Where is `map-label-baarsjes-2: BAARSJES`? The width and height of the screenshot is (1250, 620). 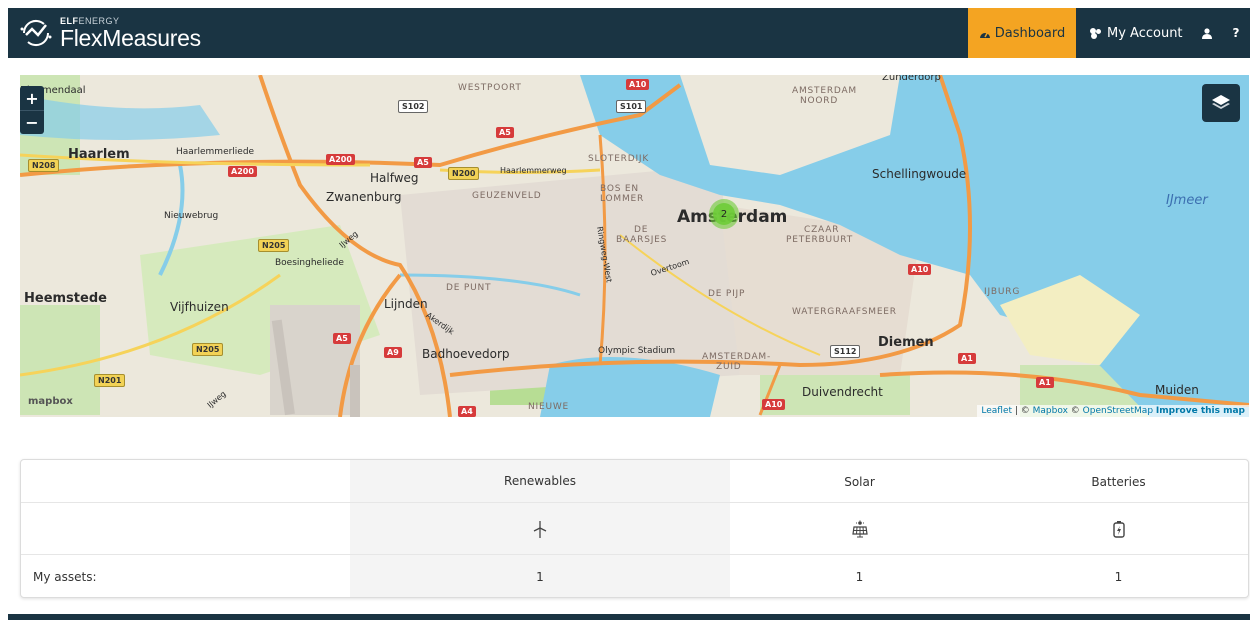 map-label-baarsjes-2: BAARSJES is located at coordinates (642, 240).